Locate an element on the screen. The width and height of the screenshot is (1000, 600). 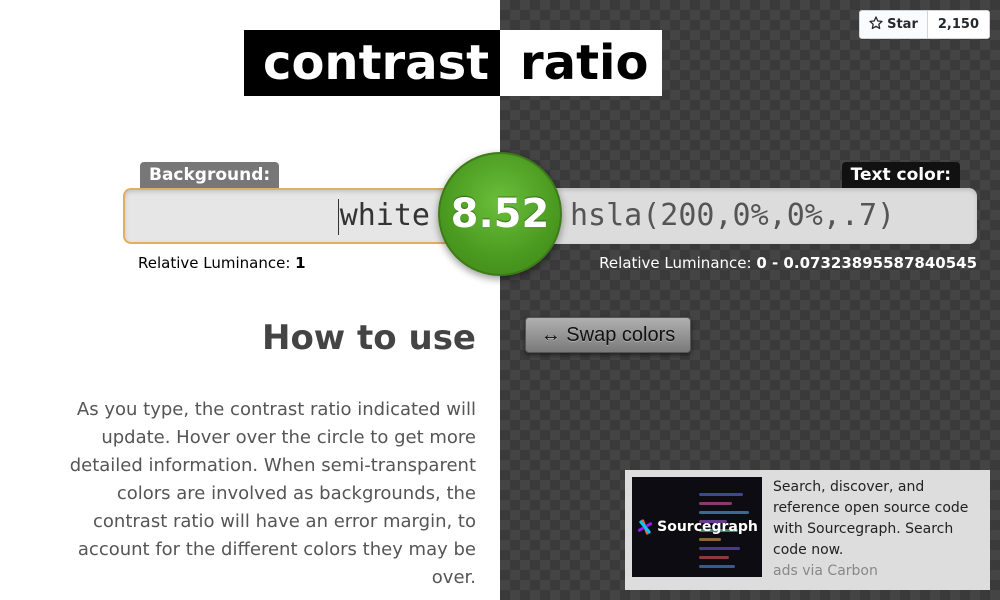
title-ratio: ratio is located at coordinates (581, 63).